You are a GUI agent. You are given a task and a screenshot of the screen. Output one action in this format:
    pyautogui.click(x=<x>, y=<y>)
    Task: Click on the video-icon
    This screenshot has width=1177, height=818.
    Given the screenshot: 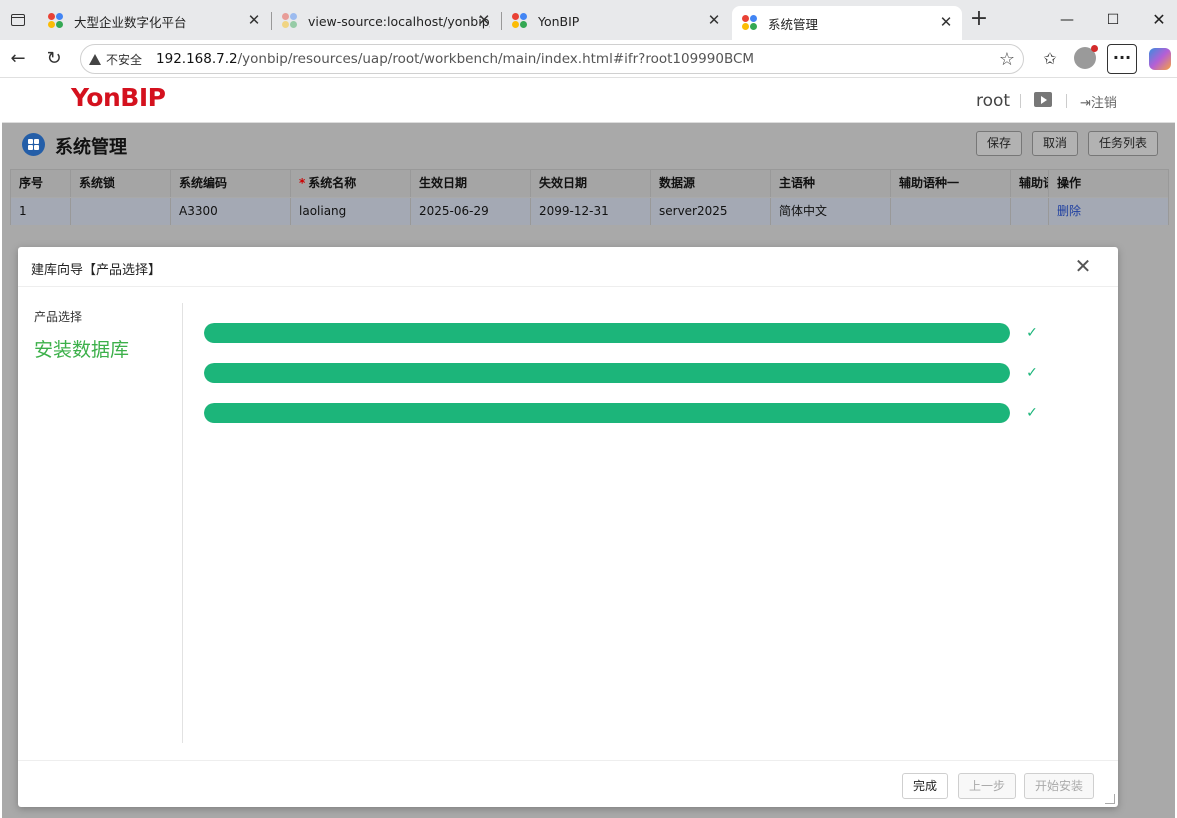 What is the action you would take?
    pyautogui.click(x=1043, y=99)
    